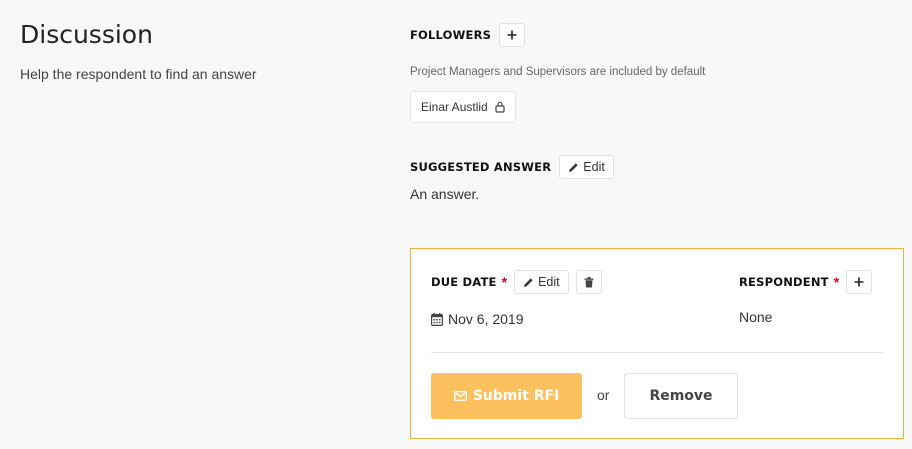  I want to click on divider, so click(657, 352).